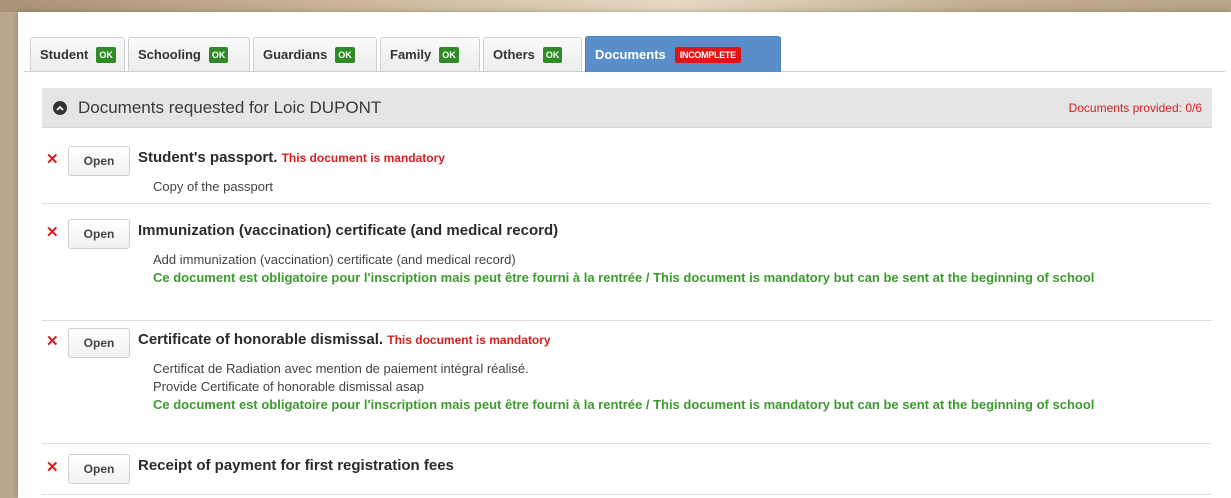  I want to click on tab-label: Family, so click(411, 54).